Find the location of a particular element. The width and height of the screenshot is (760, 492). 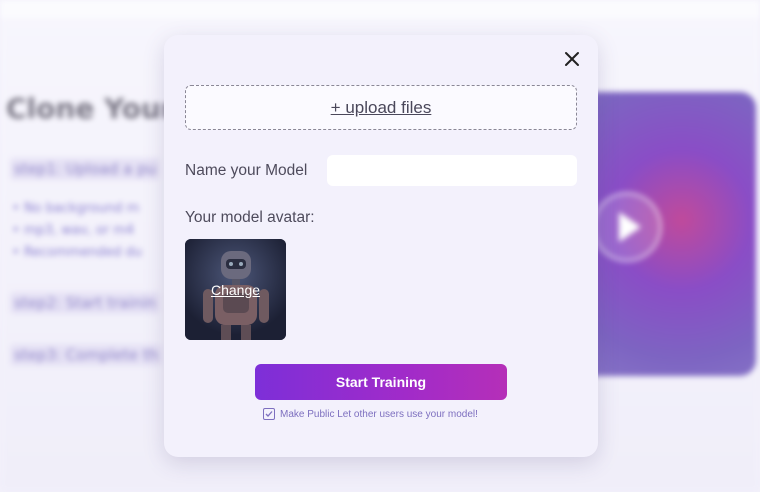

model-avatar: Change is located at coordinates (235, 289).